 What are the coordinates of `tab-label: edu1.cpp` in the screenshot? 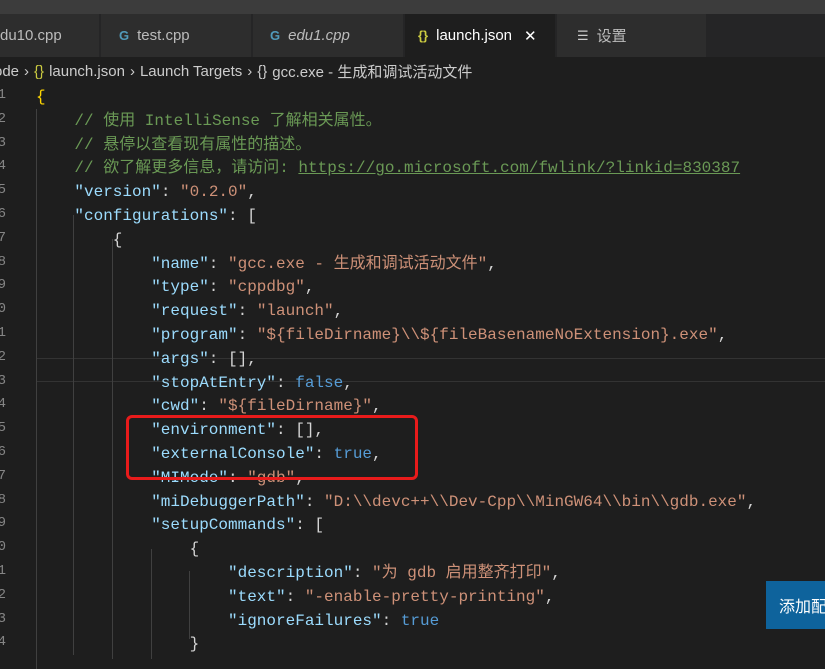 It's located at (319, 35).